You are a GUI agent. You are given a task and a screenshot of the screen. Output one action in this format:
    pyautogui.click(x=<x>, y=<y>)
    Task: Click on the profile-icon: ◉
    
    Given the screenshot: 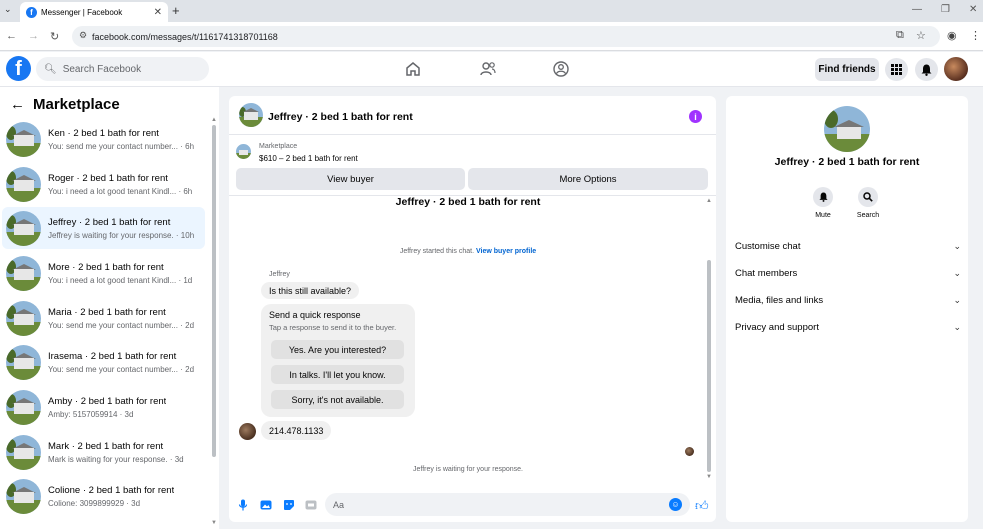 What is the action you would take?
    pyautogui.click(x=952, y=35)
    